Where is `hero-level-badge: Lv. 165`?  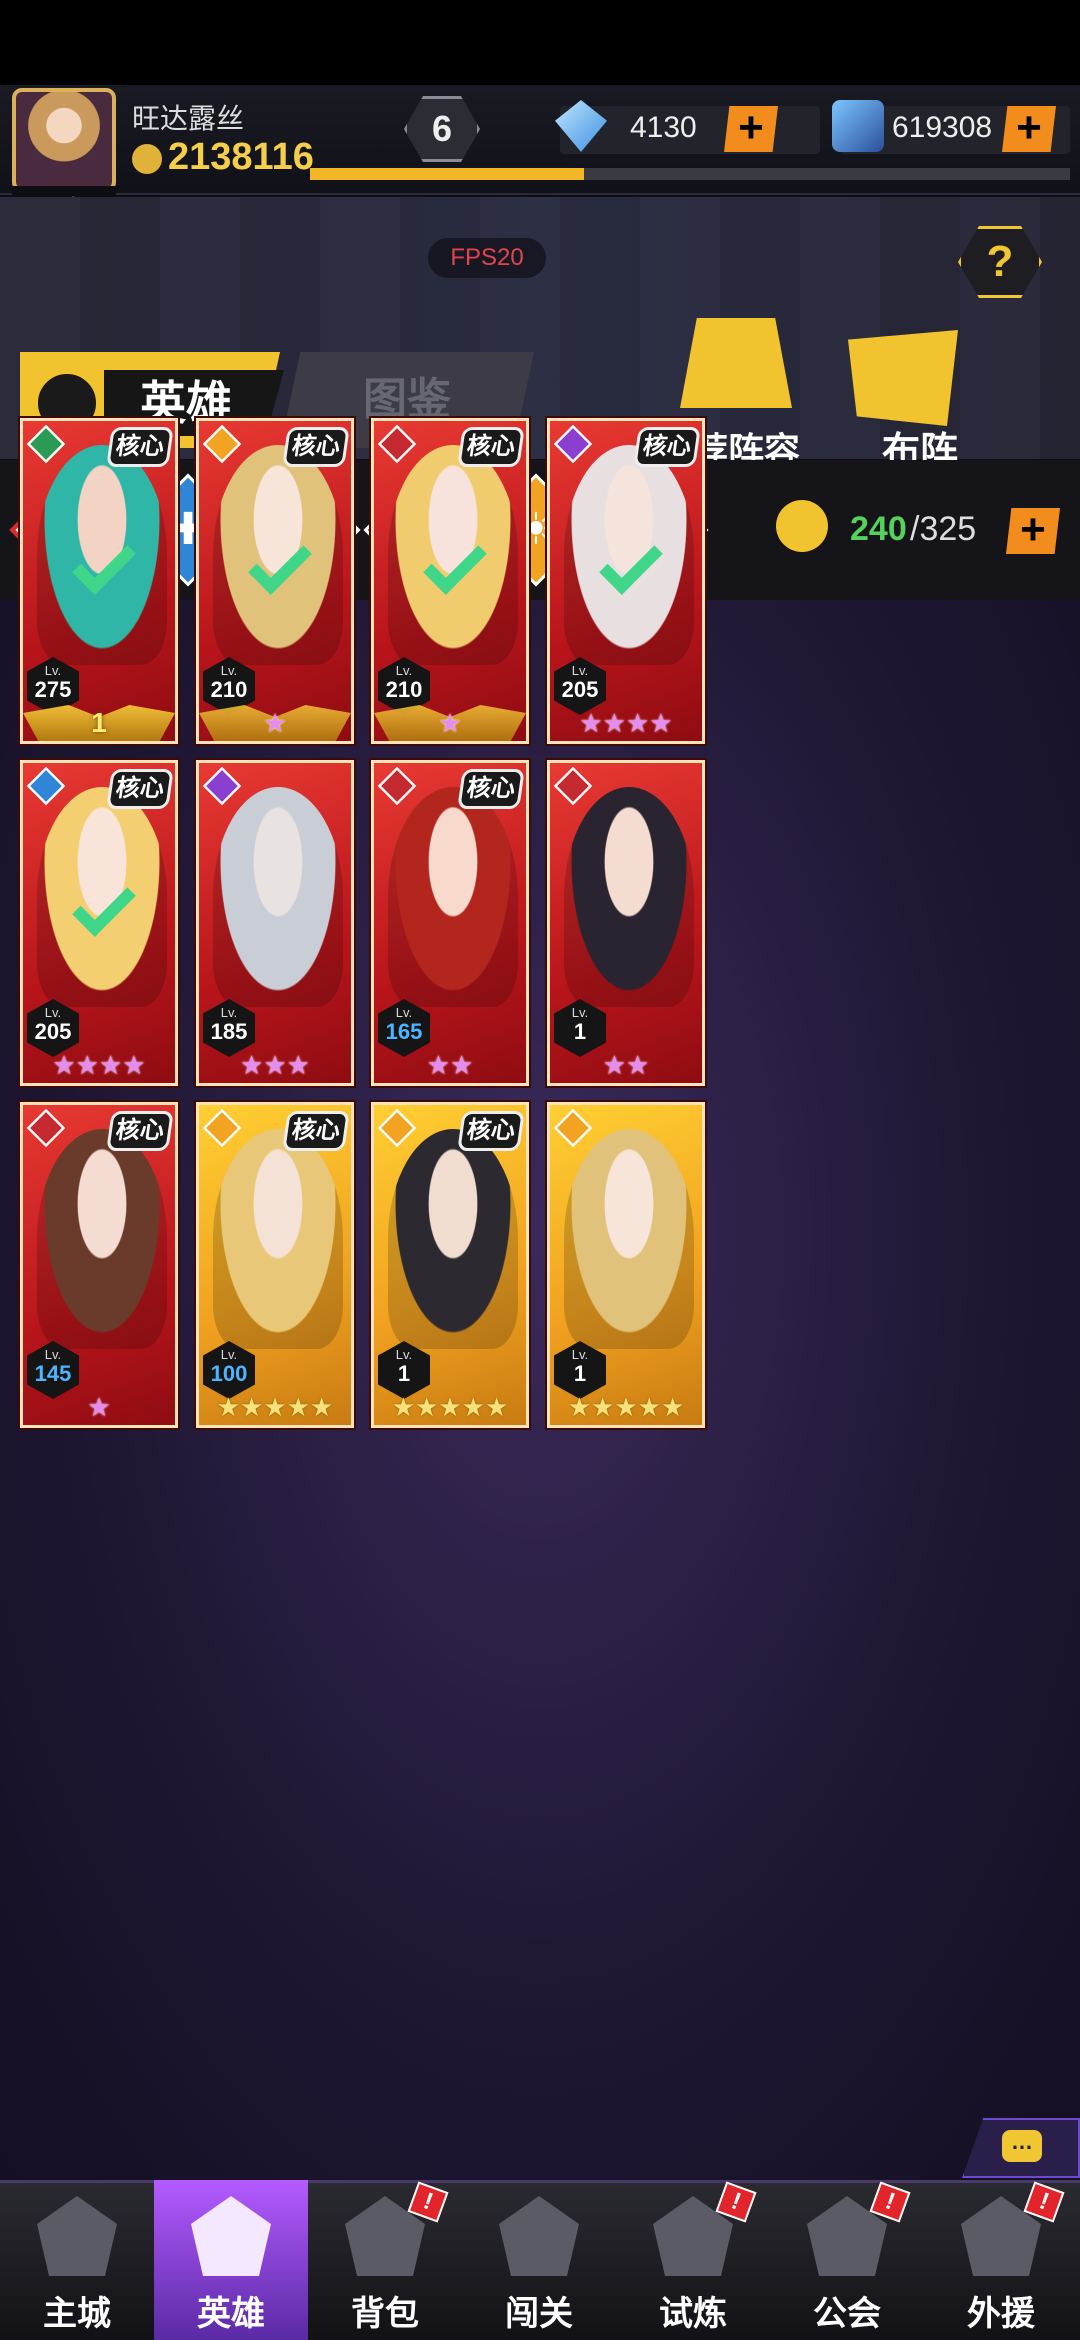 hero-level-badge: Lv. 165 is located at coordinates (404, 1028).